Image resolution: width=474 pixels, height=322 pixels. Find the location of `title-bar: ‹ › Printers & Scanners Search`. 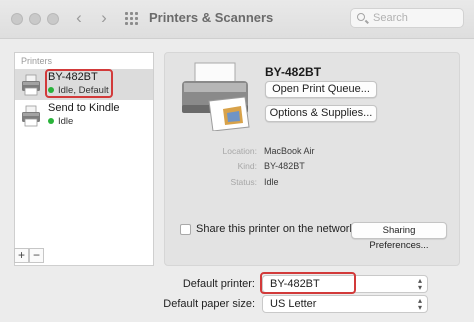

title-bar: ‹ › Printers & Scanners Search is located at coordinates (237, 19).